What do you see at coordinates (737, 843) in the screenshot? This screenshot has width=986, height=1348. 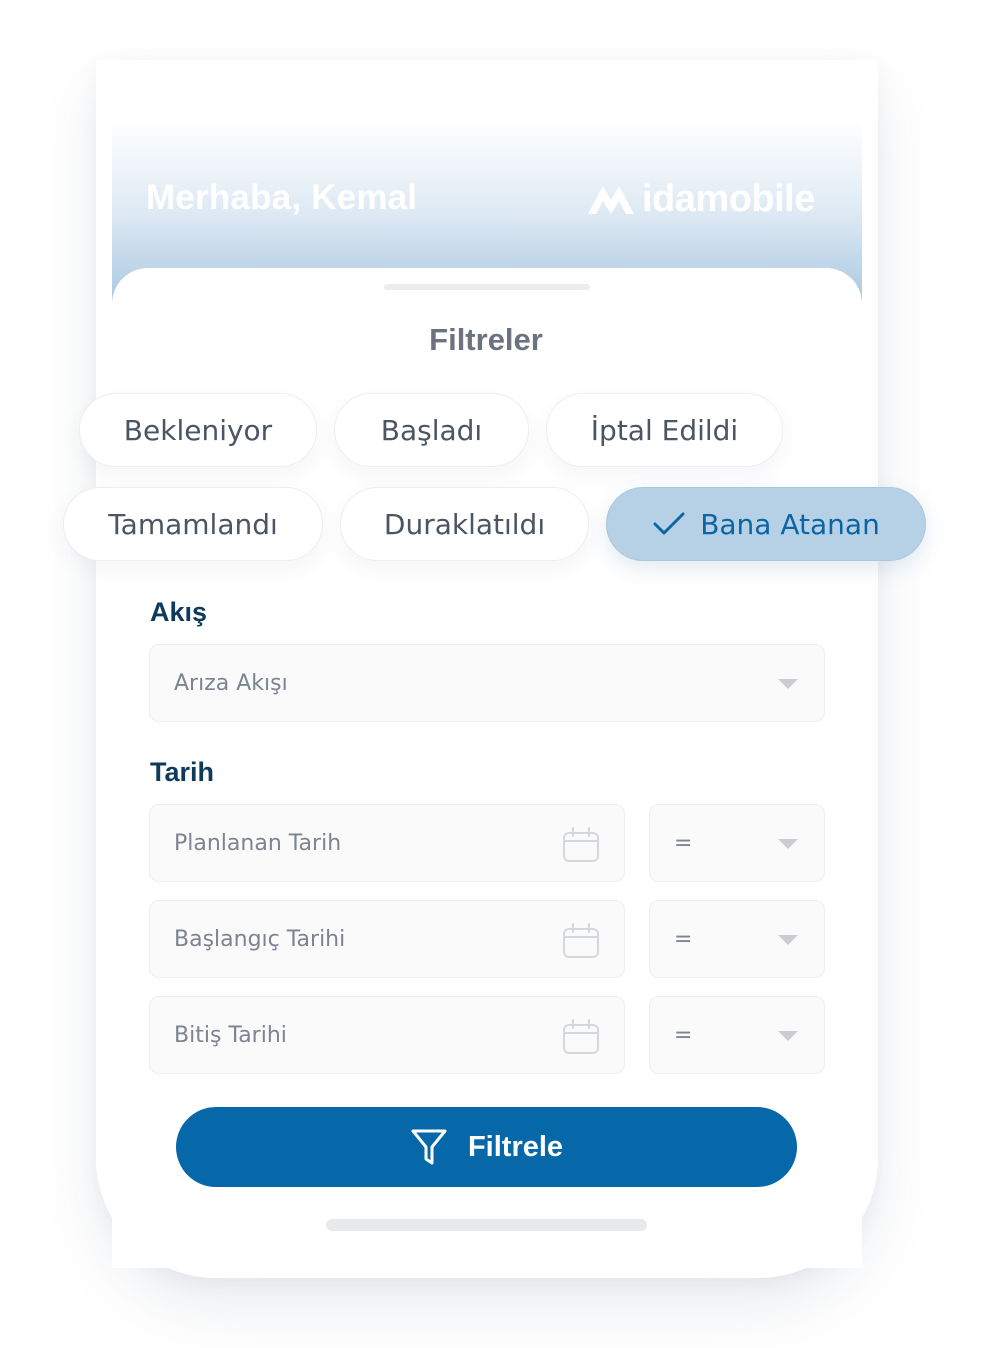 I see `planned-date-operator-select: =` at bounding box center [737, 843].